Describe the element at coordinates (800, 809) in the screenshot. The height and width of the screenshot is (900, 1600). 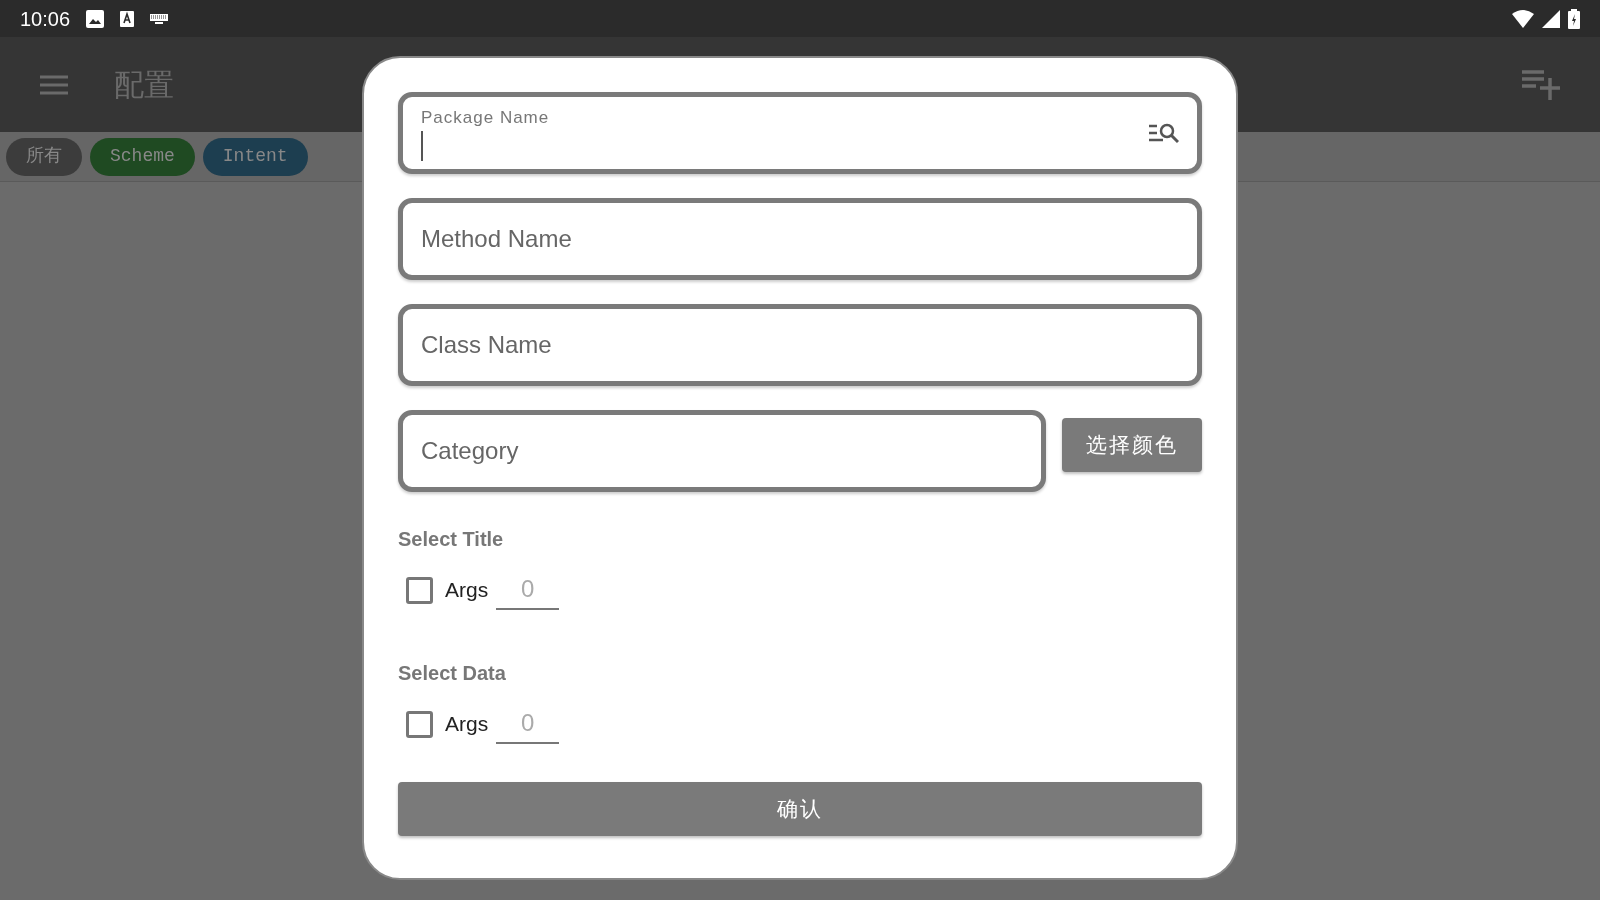
I see `confirm-button: 确认` at that location.